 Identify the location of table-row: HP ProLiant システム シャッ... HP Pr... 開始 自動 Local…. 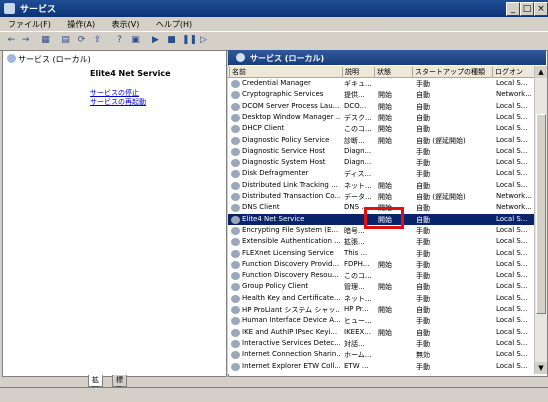
(381, 309).